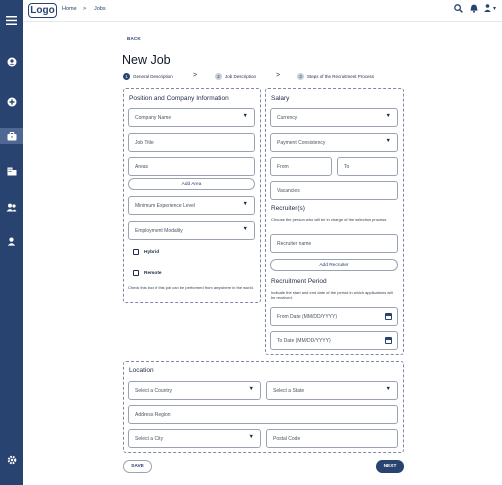  Describe the element at coordinates (134, 38) in the screenshot. I see `back-link: BACK` at that location.